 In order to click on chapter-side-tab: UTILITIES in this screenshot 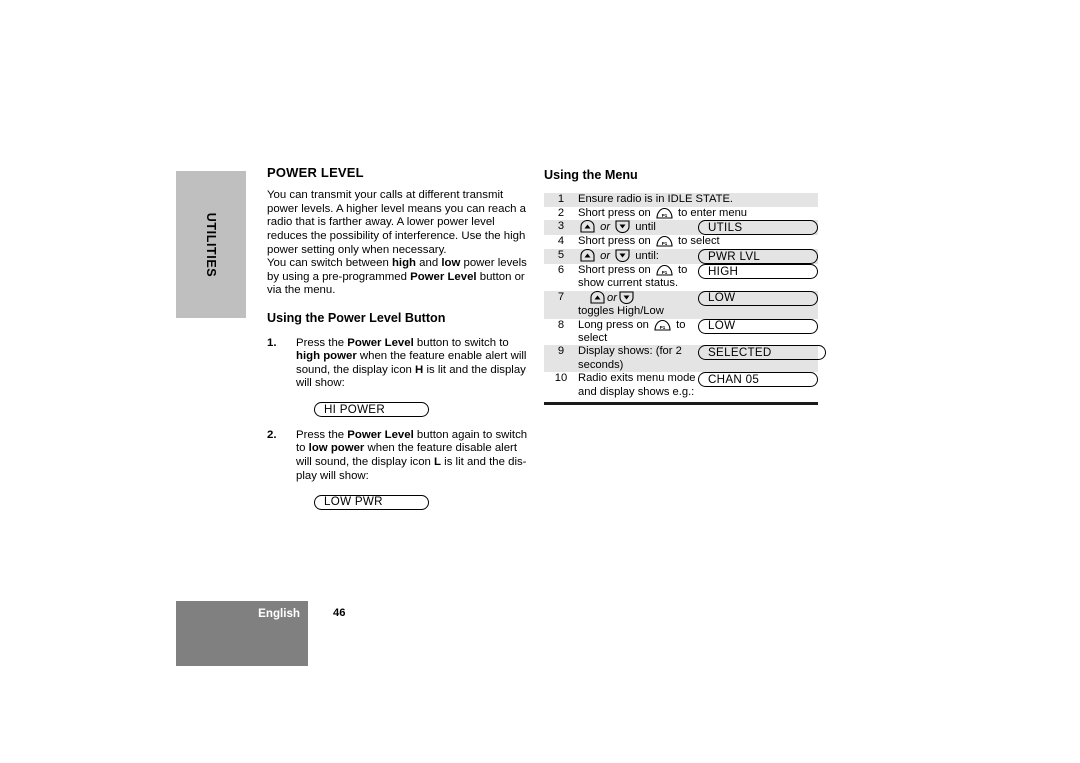, I will do `click(211, 244)`.